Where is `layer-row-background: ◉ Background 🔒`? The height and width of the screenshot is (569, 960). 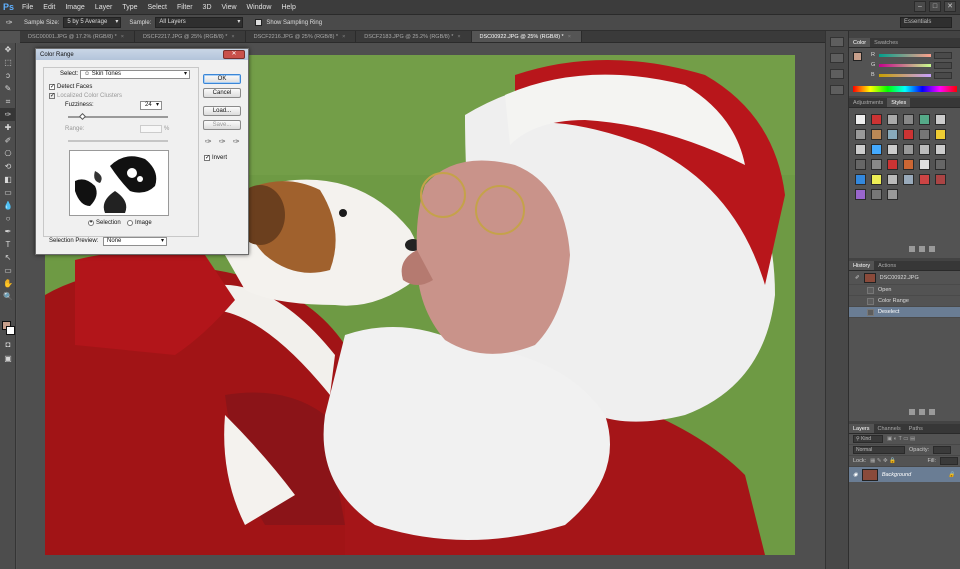 layer-row-background: ◉ Background 🔒 is located at coordinates (904, 474).